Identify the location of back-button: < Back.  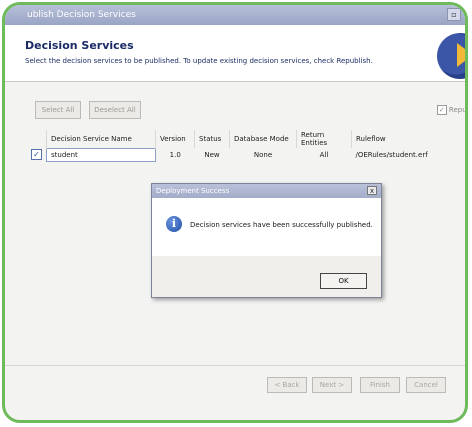
(287, 385).